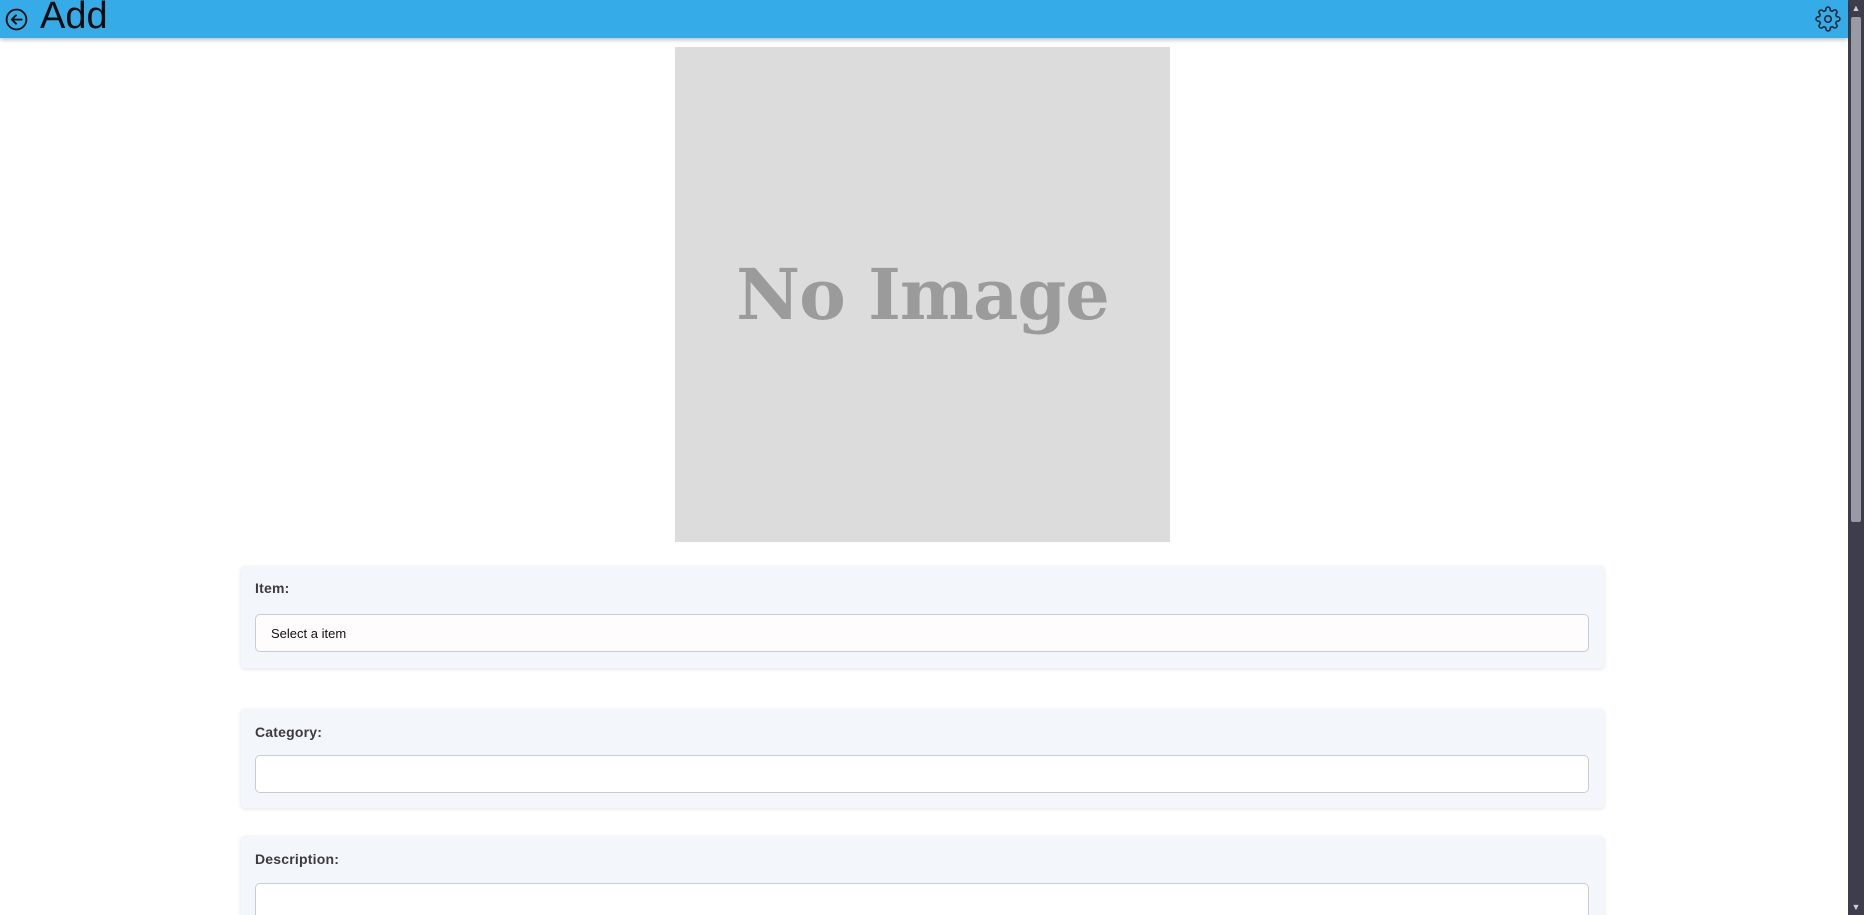 Image resolution: width=1864 pixels, height=915 pixels. I want to click on scroll-thumb, so click(1856, 269).